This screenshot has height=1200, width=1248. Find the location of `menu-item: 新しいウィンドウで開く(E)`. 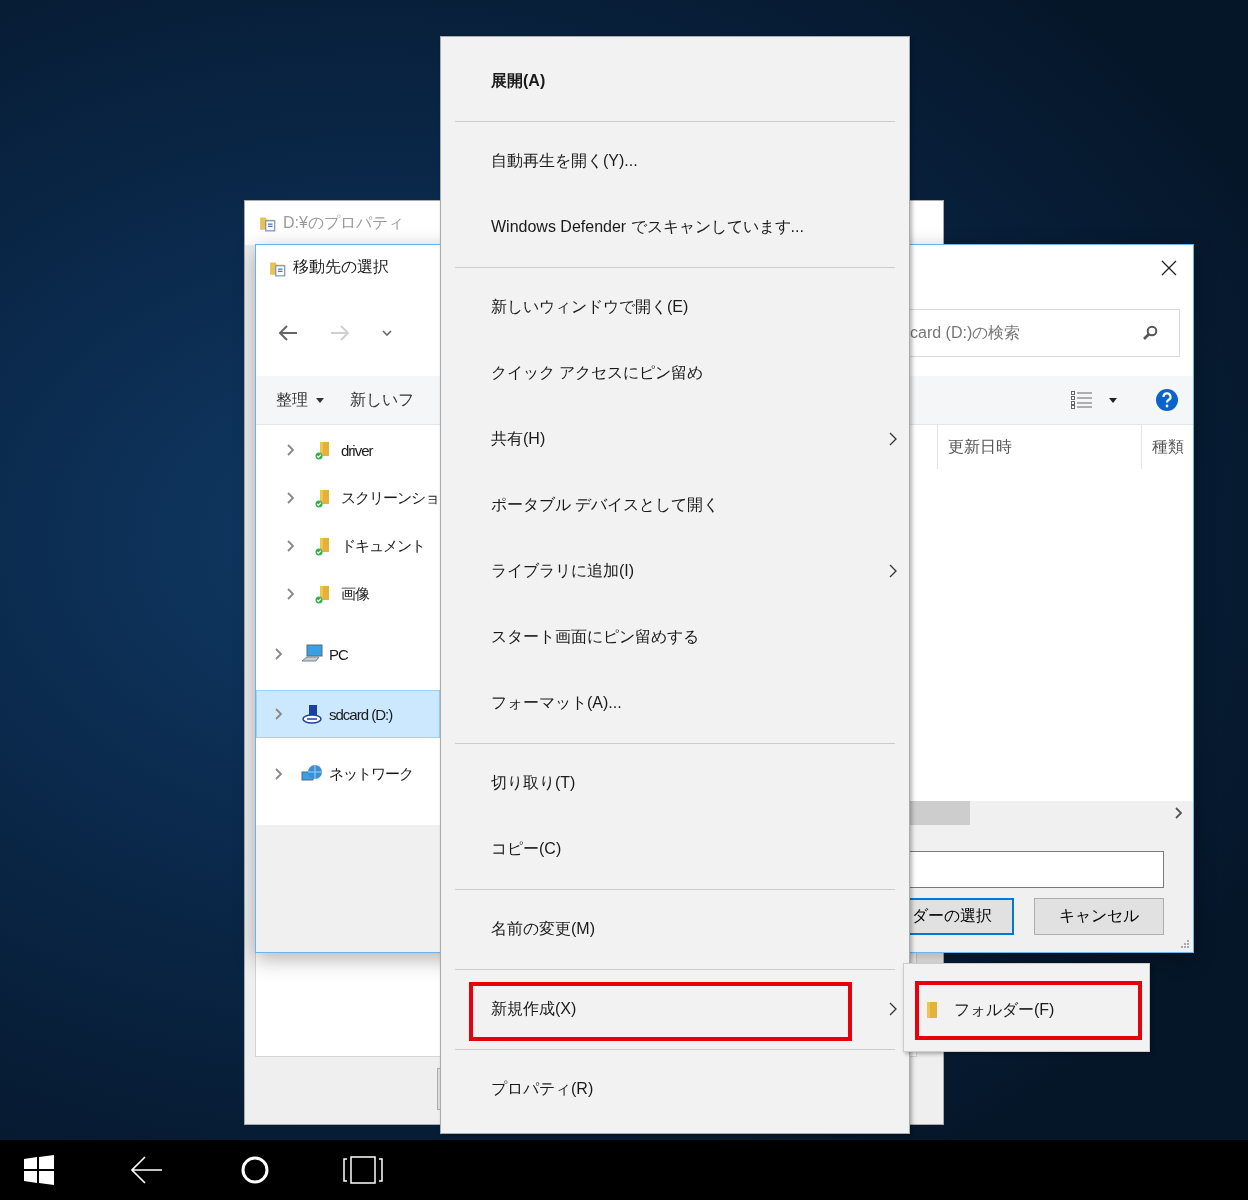

menu-item: 新しいウィンドウで開く(E) is located at coordinates (675, 307).